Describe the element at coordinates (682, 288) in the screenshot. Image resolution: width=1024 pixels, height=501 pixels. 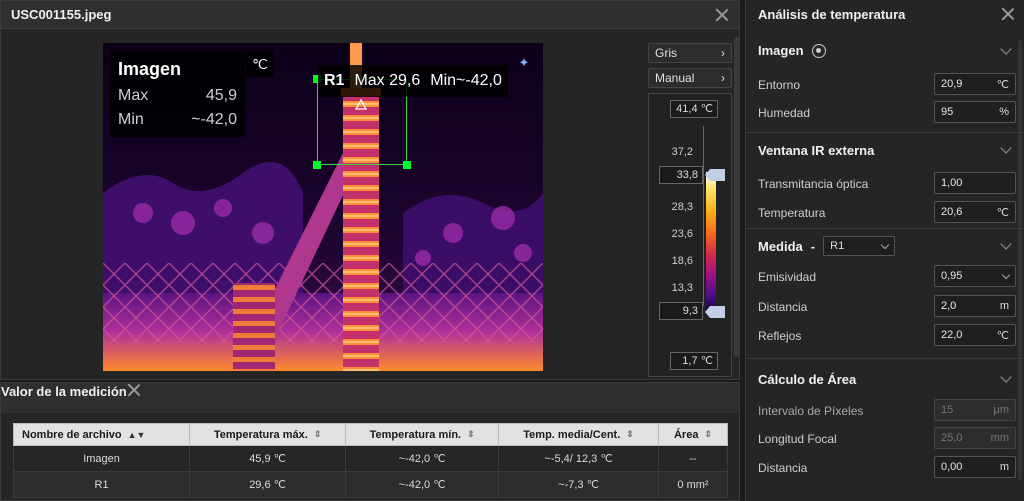
I see `scale-tick: 13,3` at that location.